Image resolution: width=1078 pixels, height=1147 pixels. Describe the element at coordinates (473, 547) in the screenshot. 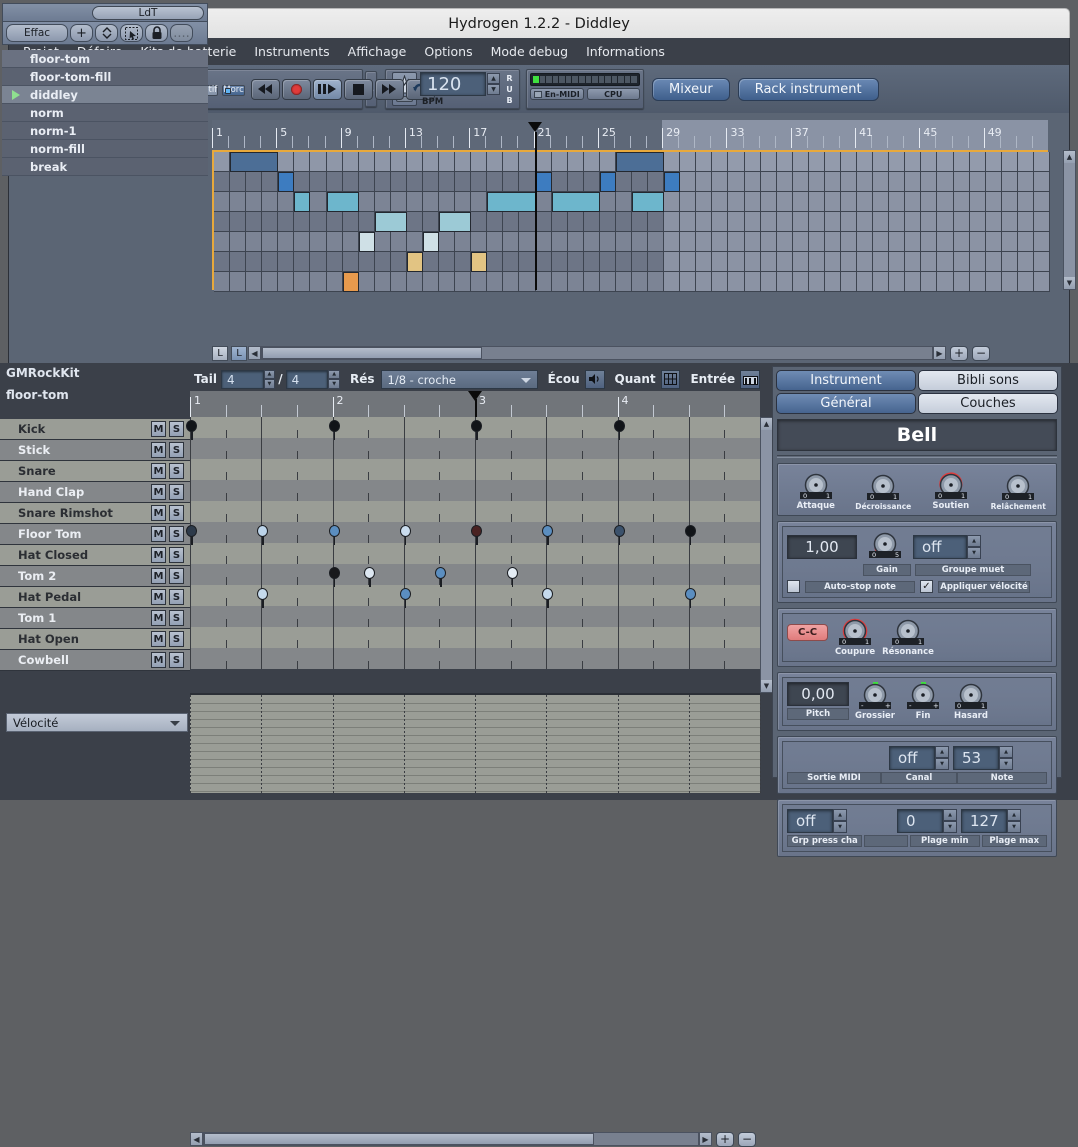

I see `note-grid` at that location.